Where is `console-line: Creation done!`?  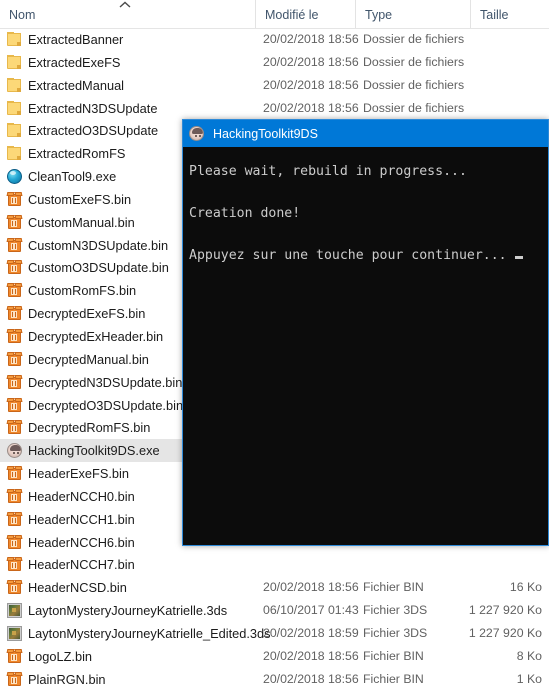 console-line: Creation done! is located at coordinates (245, 213).